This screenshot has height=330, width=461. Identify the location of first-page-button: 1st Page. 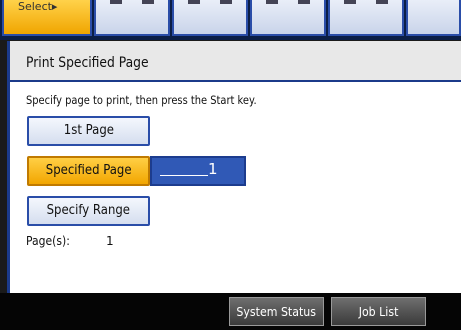
(88, 131).